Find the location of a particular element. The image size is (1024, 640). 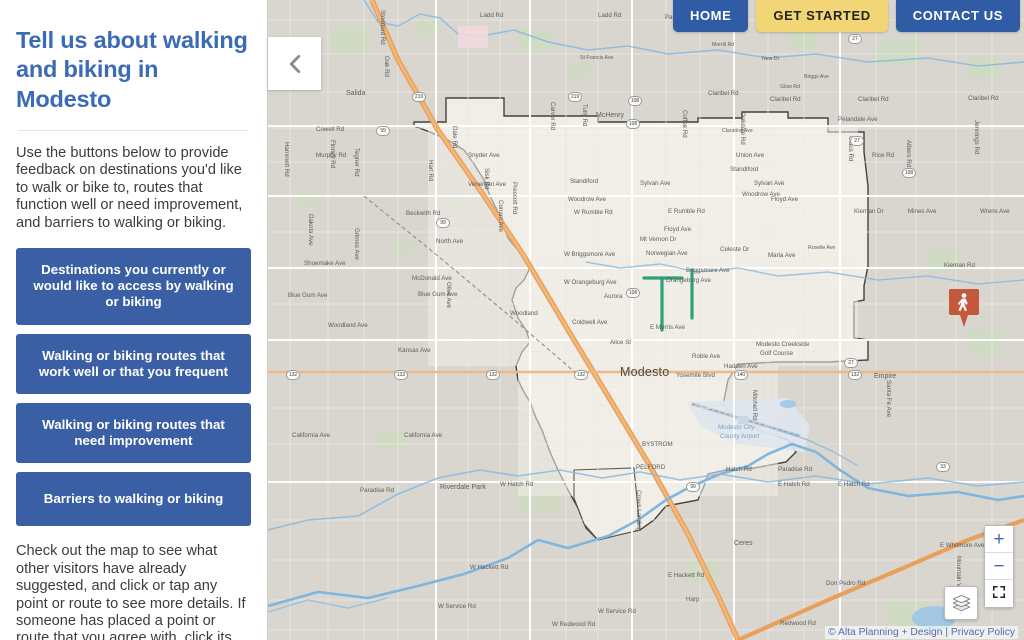

zoom-in-button: + is located at coordinates (999, 539).